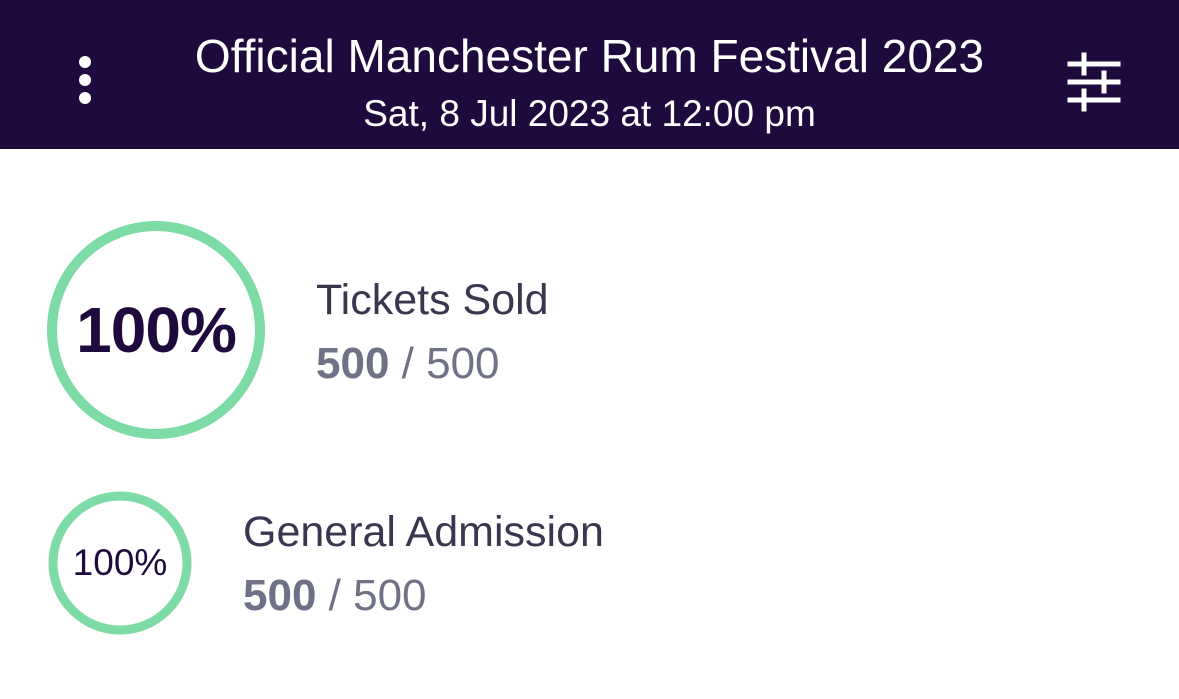 The height and width of the screenshot is (699, 1179). What do you see at coordinates (463, 363) in the screenshot?
I see `tickets-total-value: 500` at bounding box center [463, 363].